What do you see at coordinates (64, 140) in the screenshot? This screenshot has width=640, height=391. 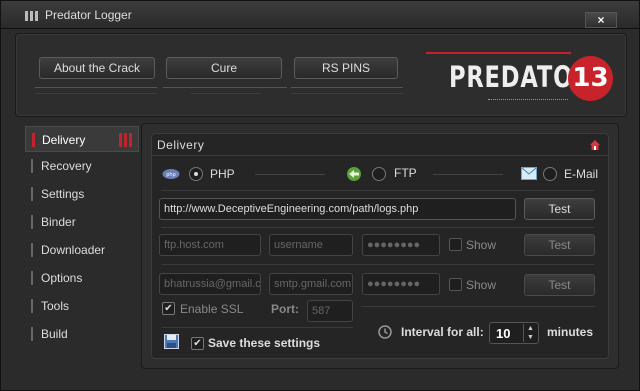 I see `sidebar-item-label: Delivery` at bounding box center [64, 140].